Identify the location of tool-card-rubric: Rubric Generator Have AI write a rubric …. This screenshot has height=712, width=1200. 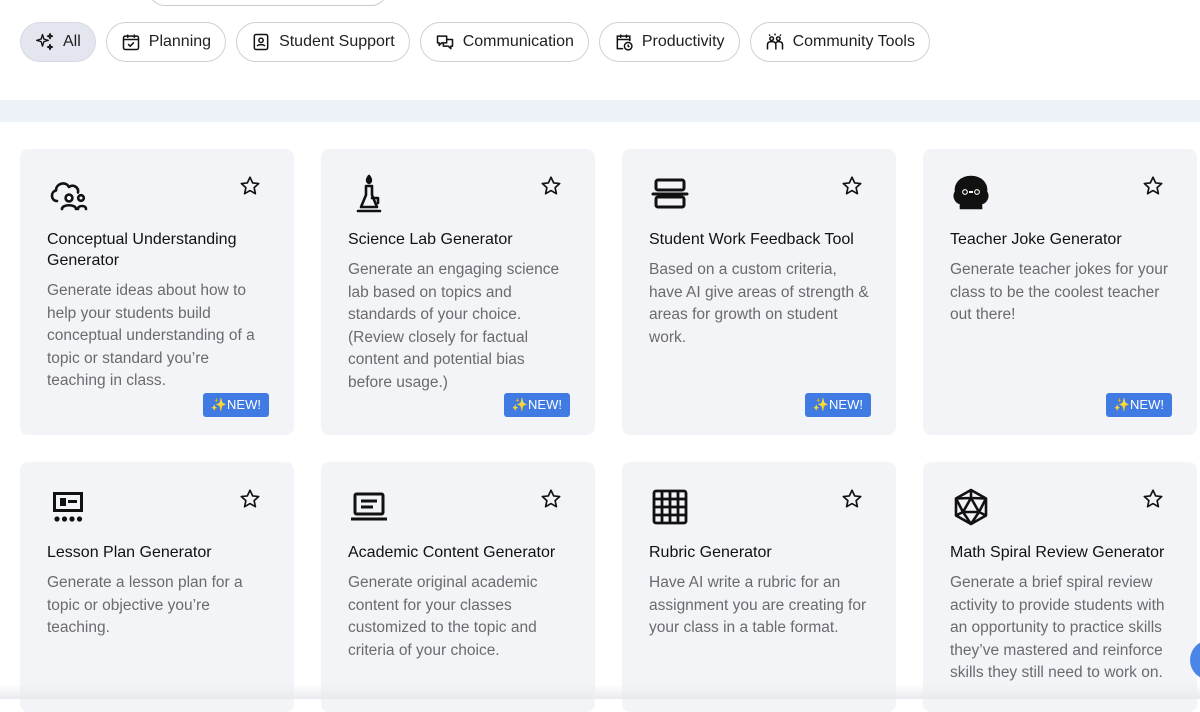
(759, 587).